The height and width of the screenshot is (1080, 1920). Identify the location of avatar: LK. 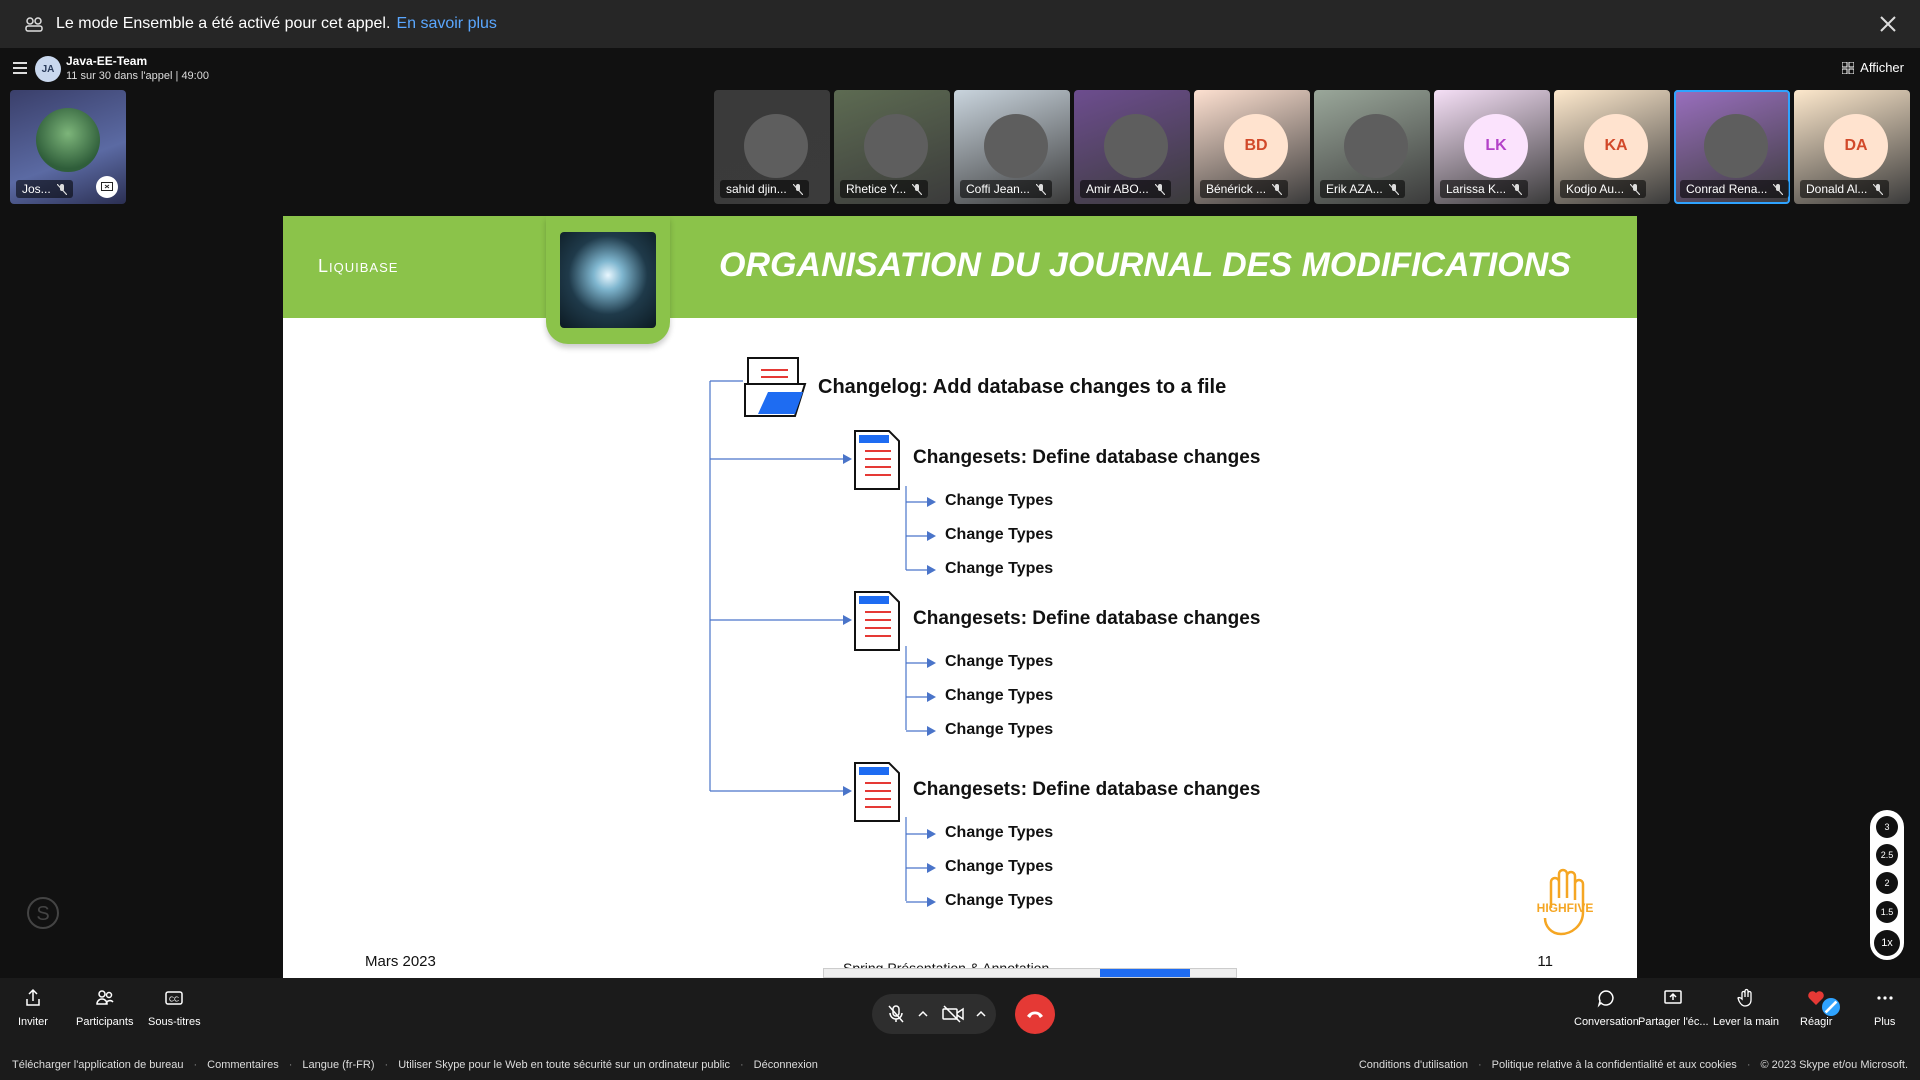
(1496, 146).